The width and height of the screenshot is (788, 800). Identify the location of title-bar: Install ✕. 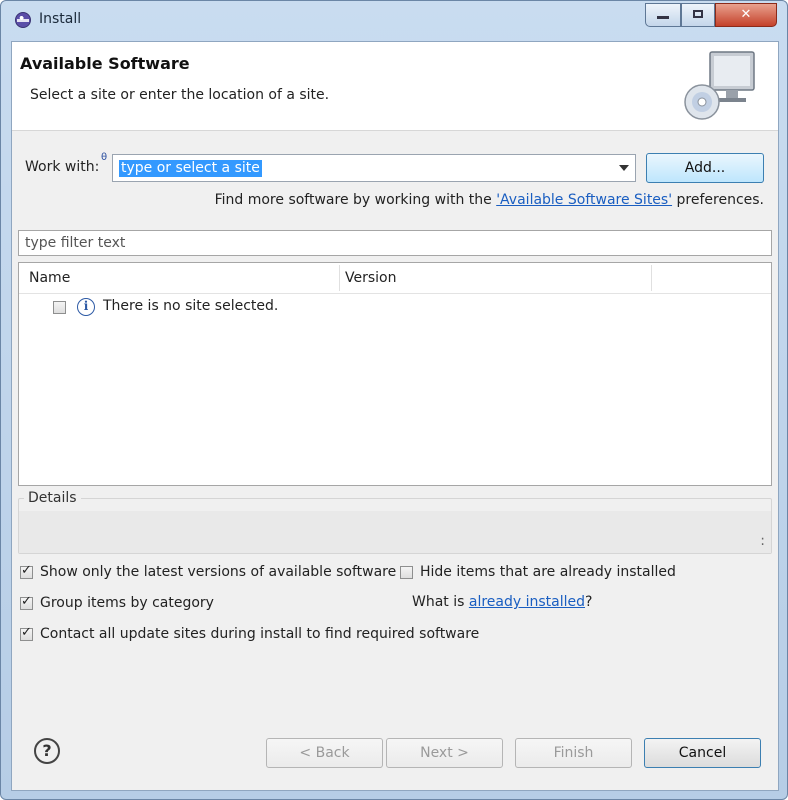
(394, 20).